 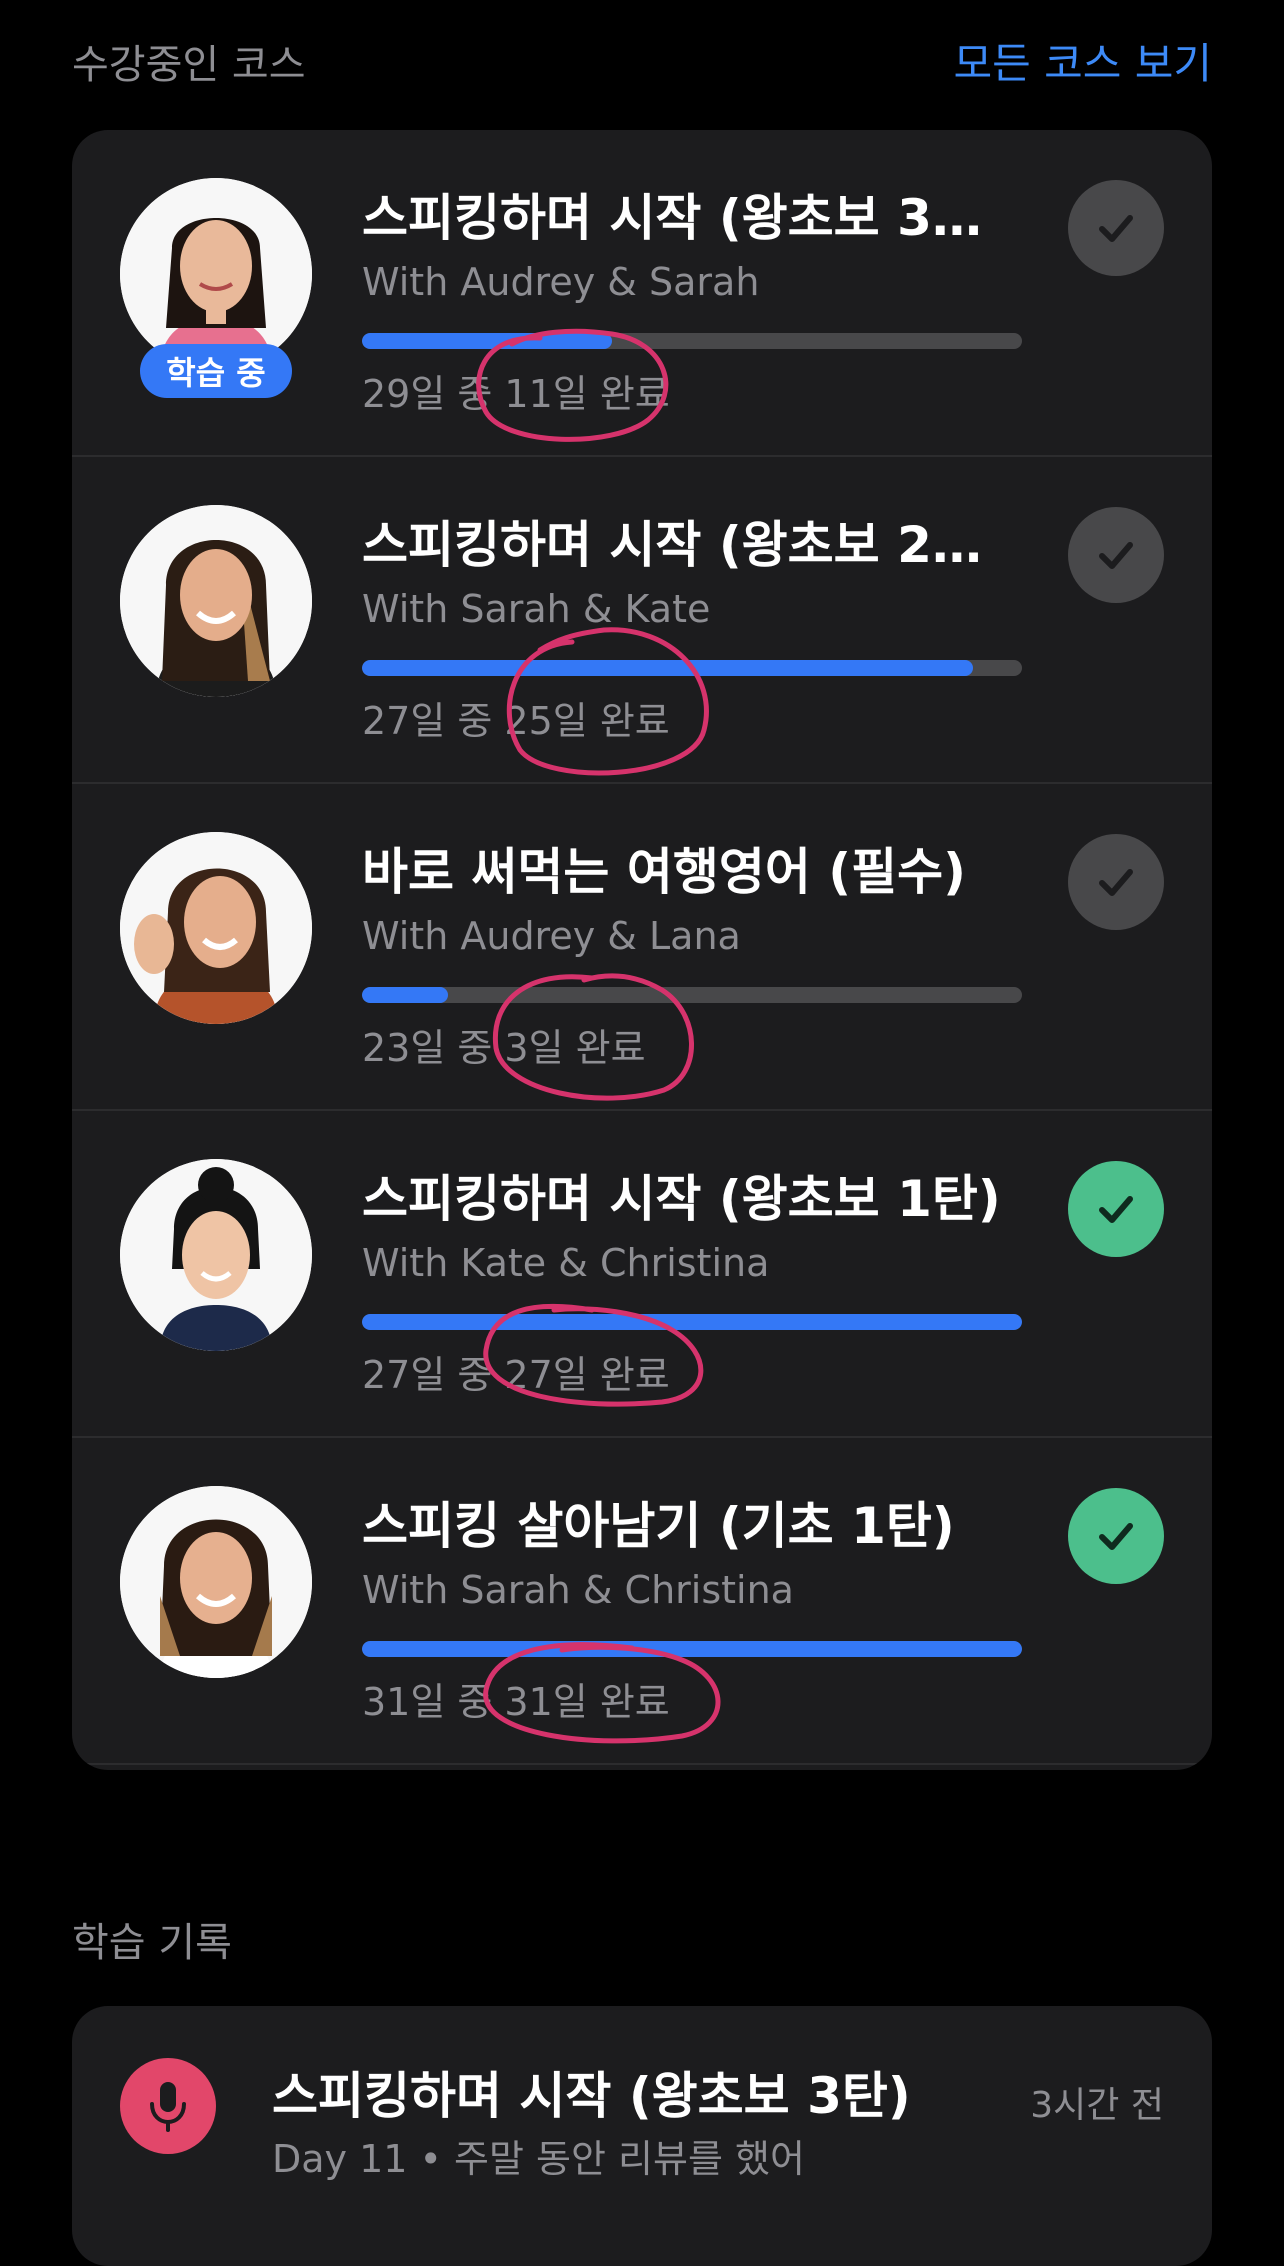 I want to click on course-instructors: With Kate & Christina, so click(x=566, y=1263).